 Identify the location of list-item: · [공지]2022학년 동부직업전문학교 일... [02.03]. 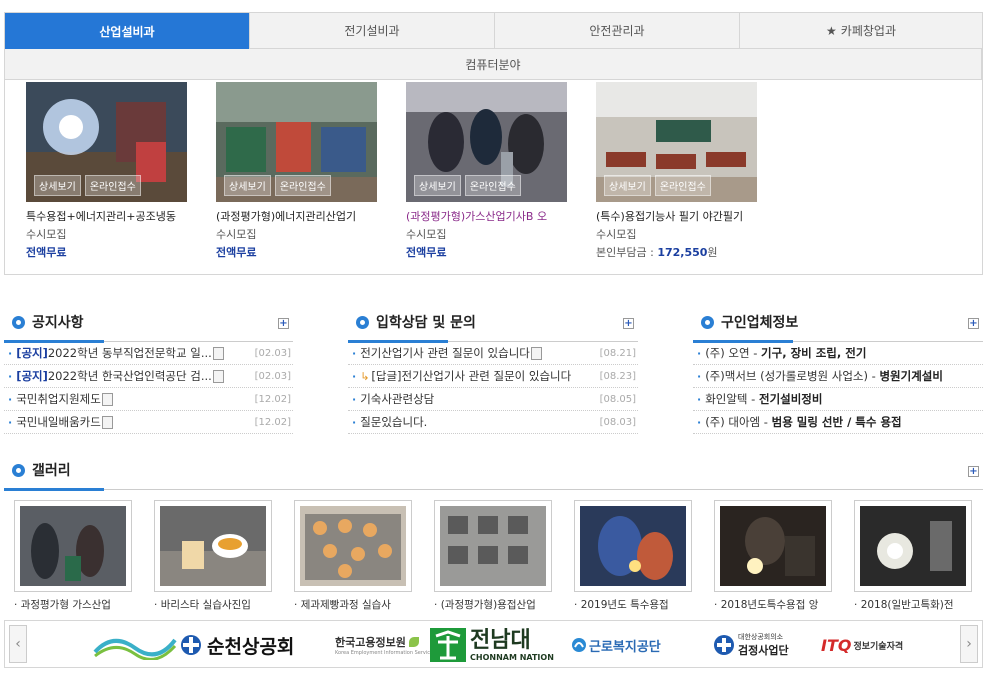
(148, 353).